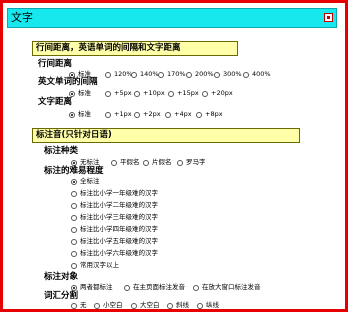 This screenshot has width=348, height=312. What do you see at coordinates (119, 74) in the screenshot?
I see `line-spacing-option: 120%` at bounding box center [119, 74].